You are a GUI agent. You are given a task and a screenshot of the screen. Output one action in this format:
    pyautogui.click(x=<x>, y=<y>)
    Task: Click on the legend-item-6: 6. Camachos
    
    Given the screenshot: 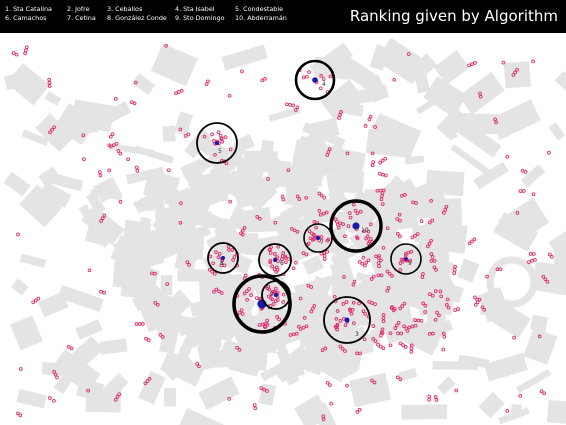 What is the action you would take?
    pyautogui.click(x=26, y=18)
    